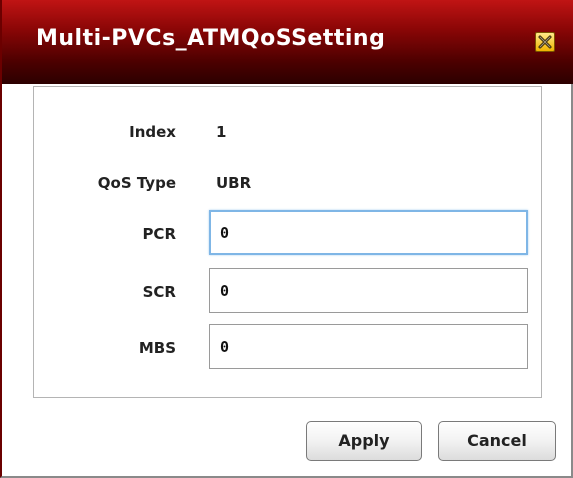 The height and width of the screenshot is (478, 573). Describe the element at coordinates (368, 346) in the screenshot. I see `mbs-input` at that location.